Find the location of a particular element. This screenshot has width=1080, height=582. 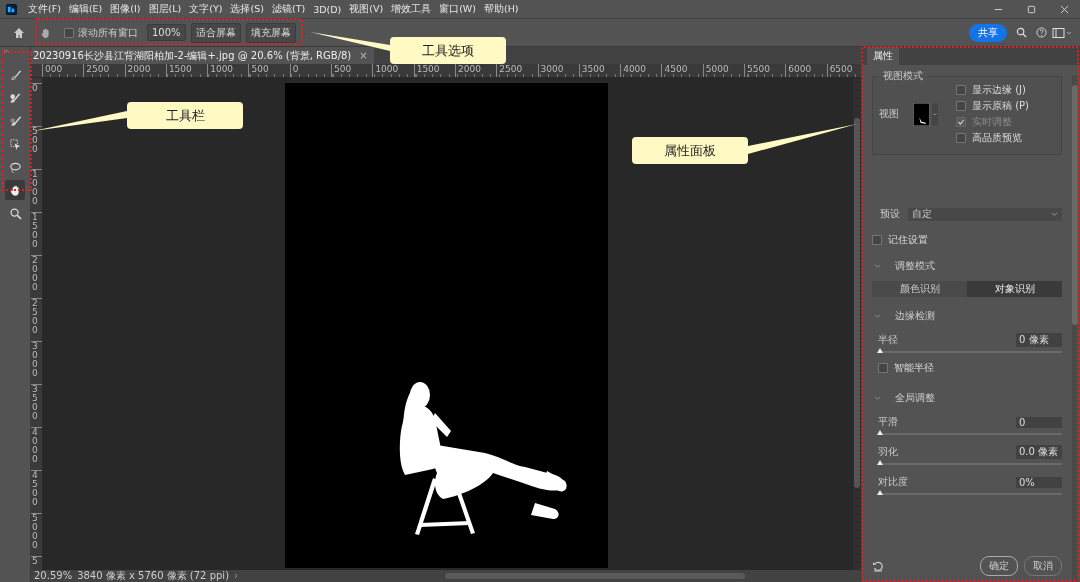

ruler-label: 6500 is located at coordinates (840, 69).